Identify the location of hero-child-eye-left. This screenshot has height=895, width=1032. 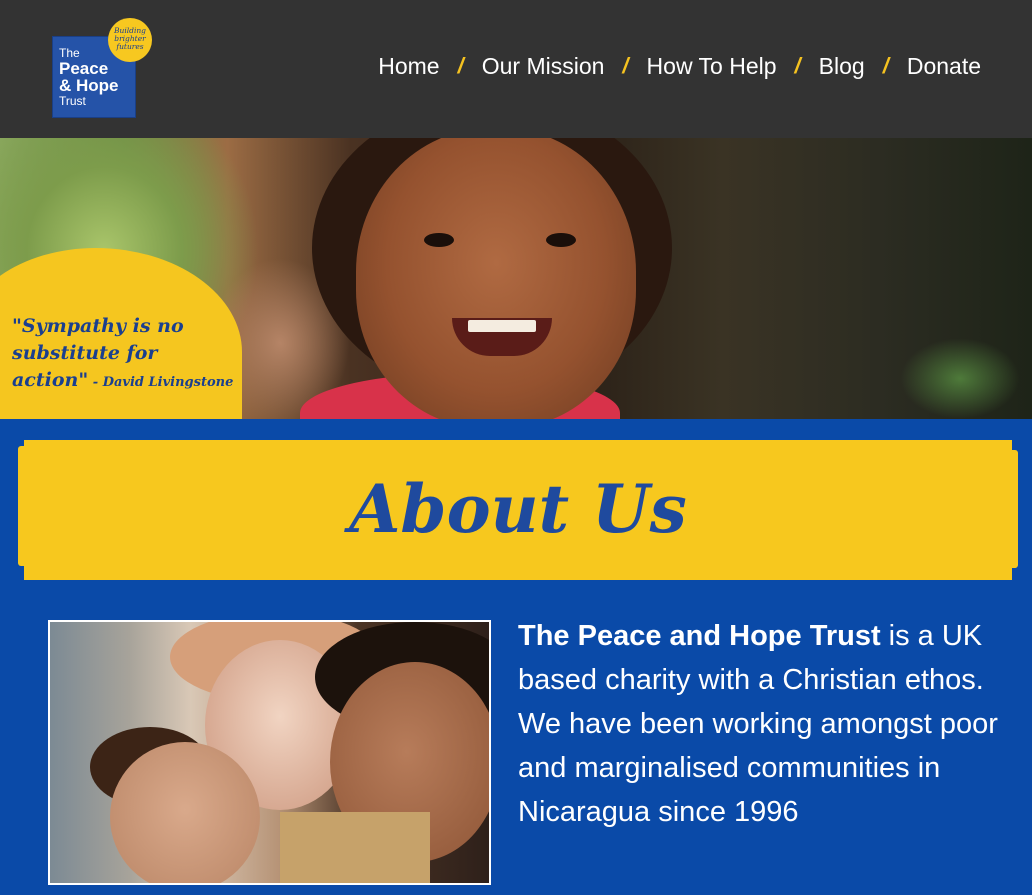
(439, 240).